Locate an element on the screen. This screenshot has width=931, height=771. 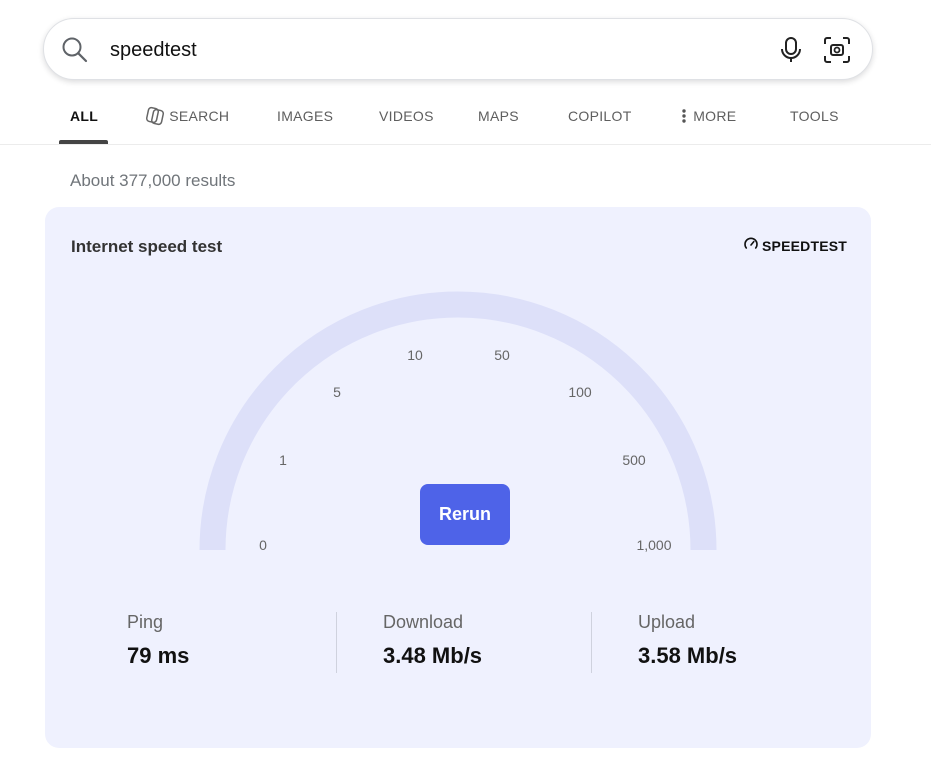
stat-download: Download 3.48 Mb/s is located at coordinates (483, 640).